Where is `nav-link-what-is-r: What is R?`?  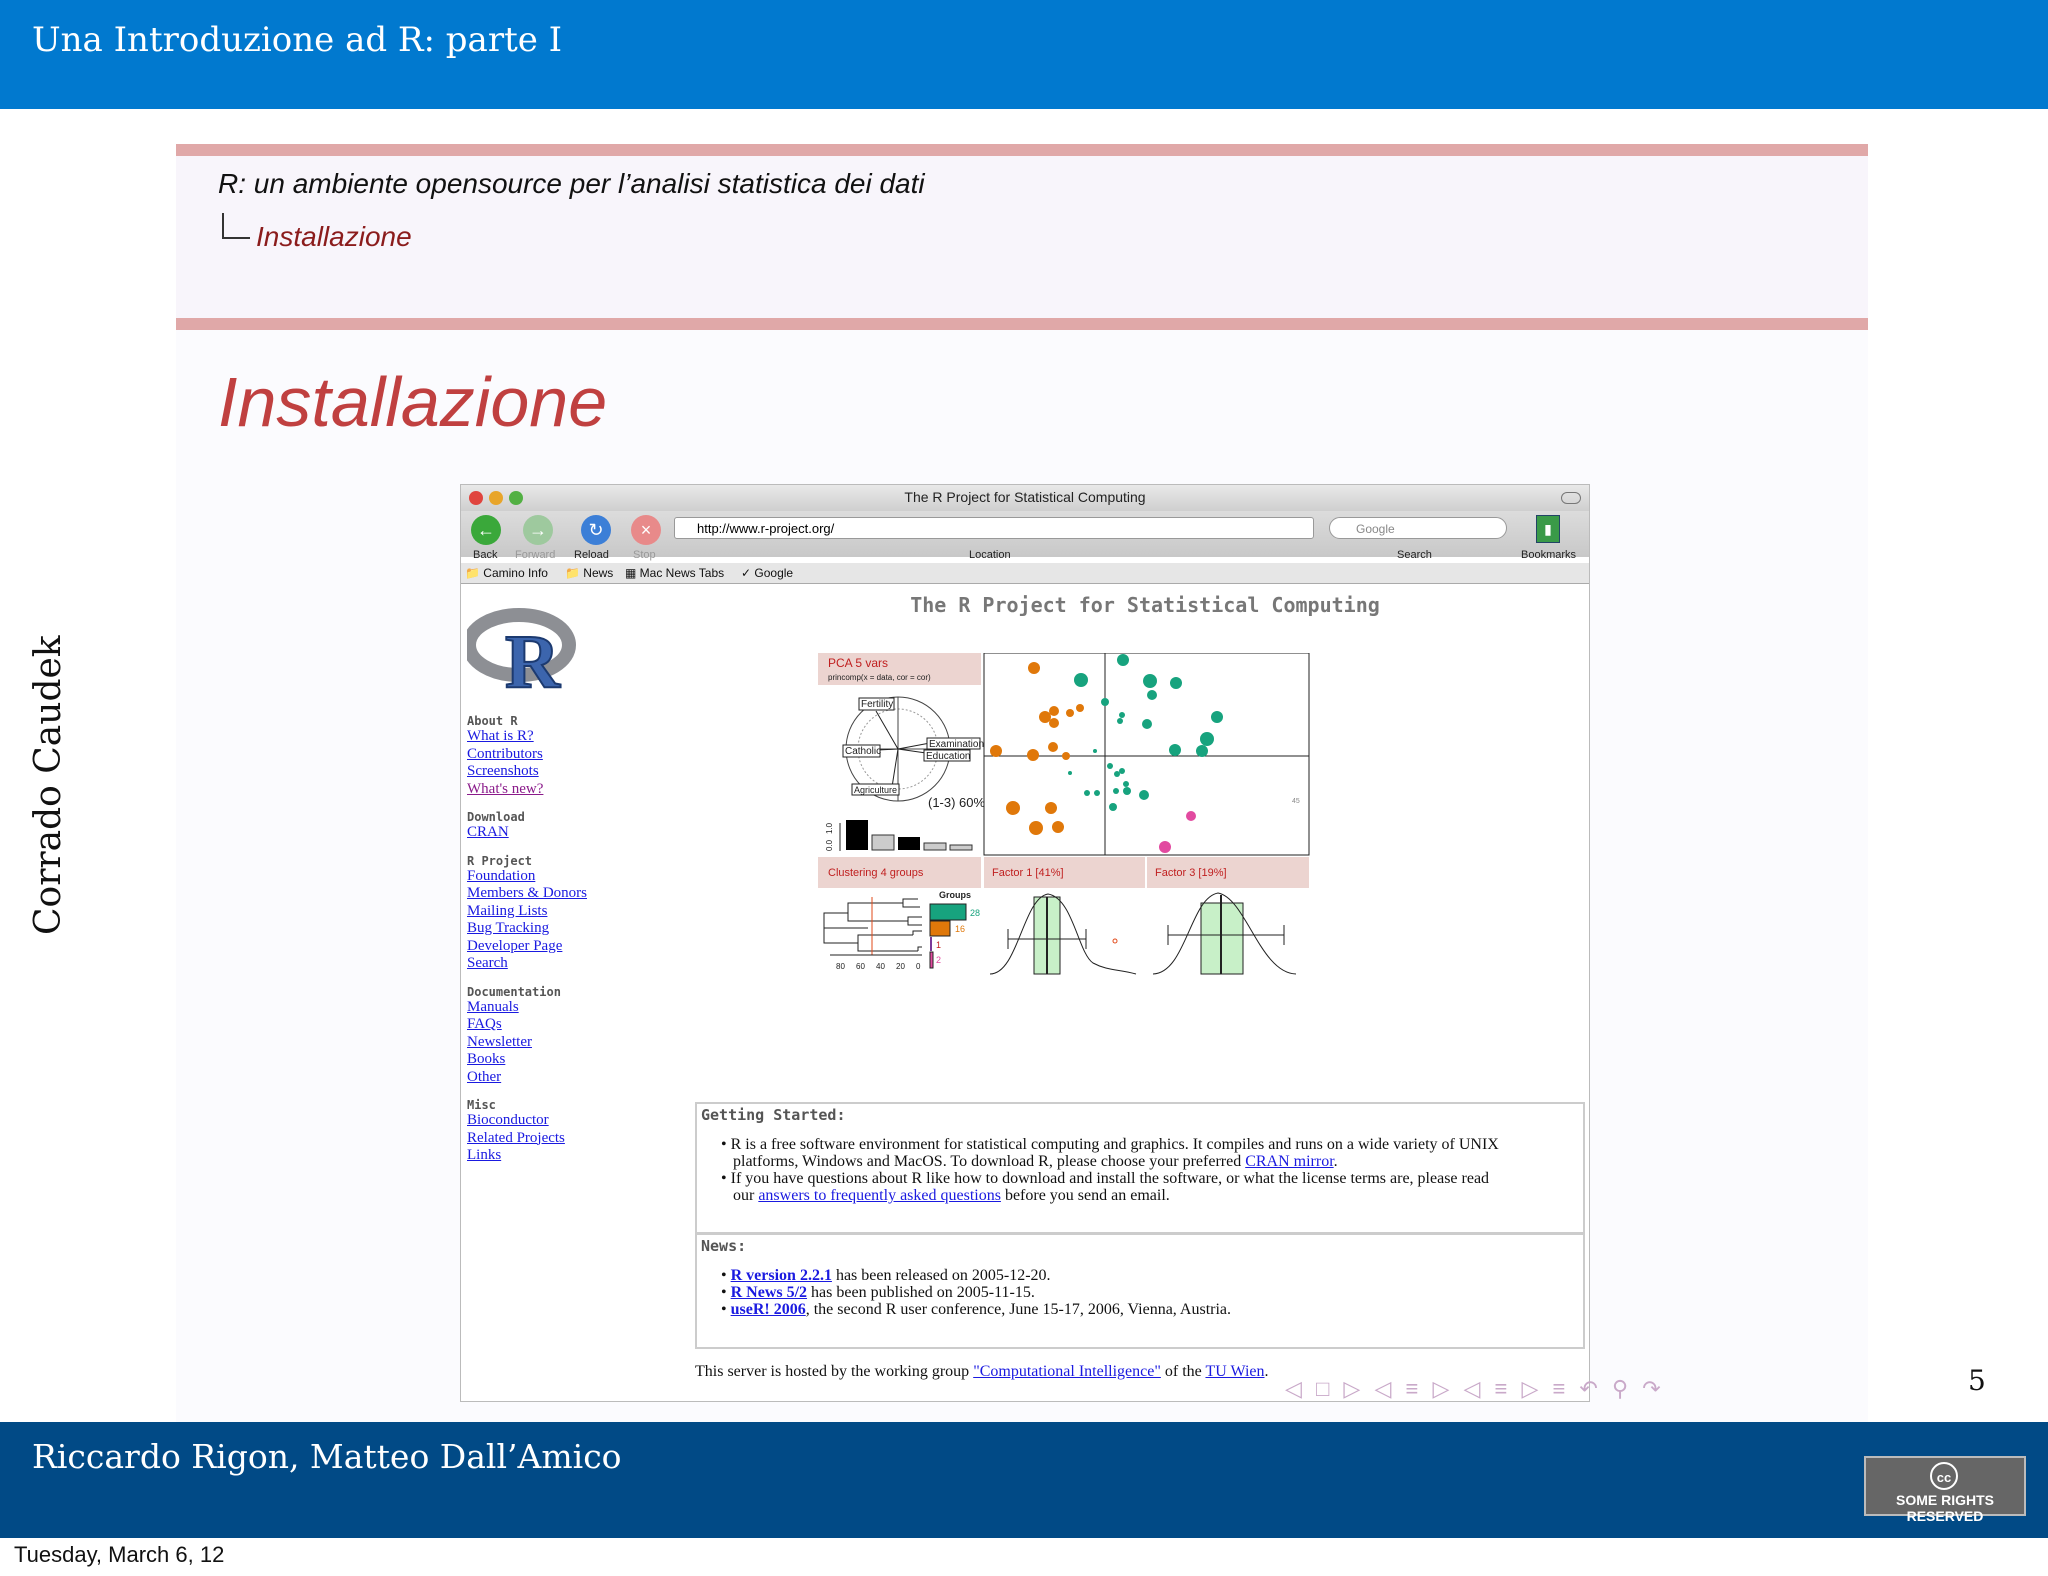 nav-link-what-is-r: What is R? is located at coordinates (527, 737).